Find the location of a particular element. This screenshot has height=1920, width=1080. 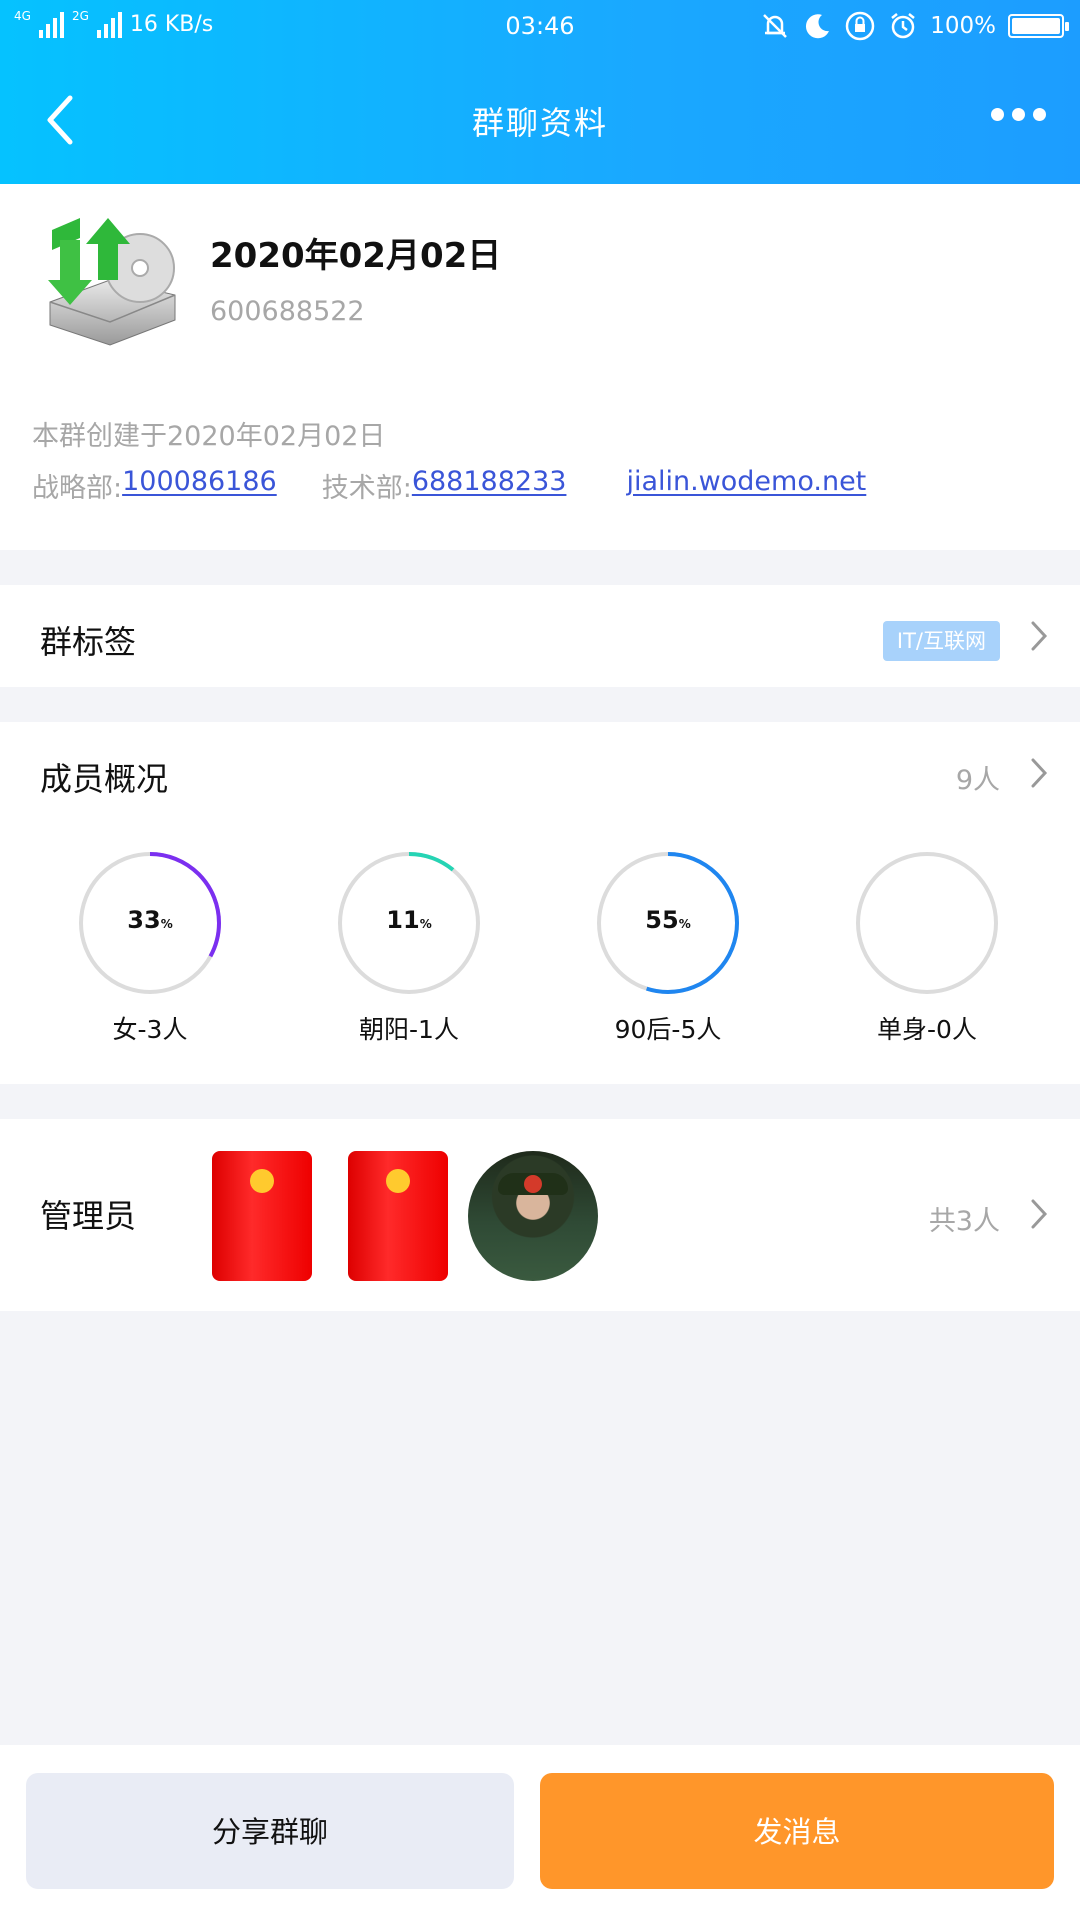

admins-row: 管理员 共3人 is located at coordinates (540, 1215).